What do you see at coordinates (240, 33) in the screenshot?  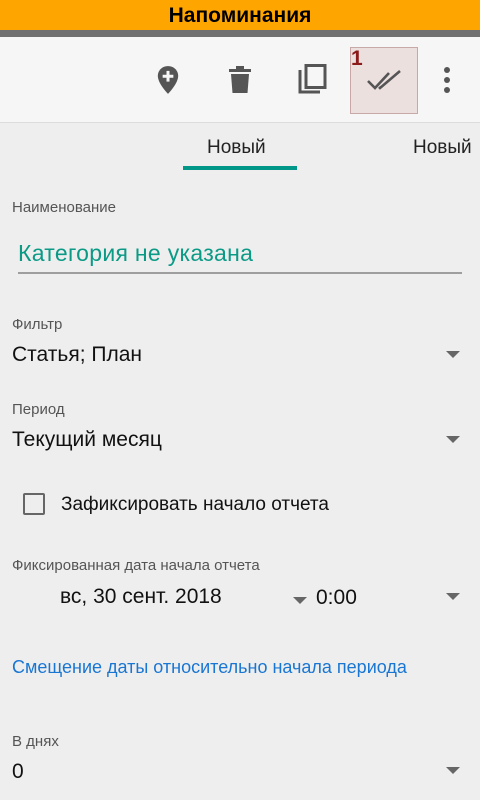 I see `title-divider` at bounding box center [240, 33].